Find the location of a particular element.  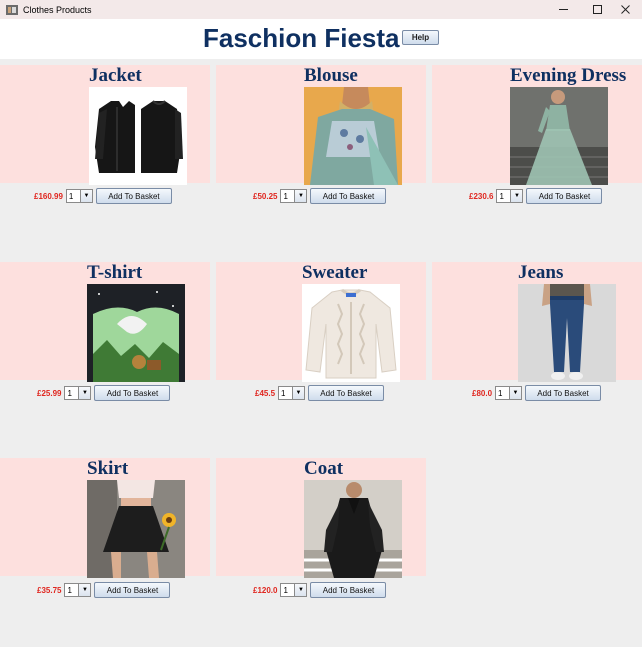

blouse-image is located at coordinates (353, 136).